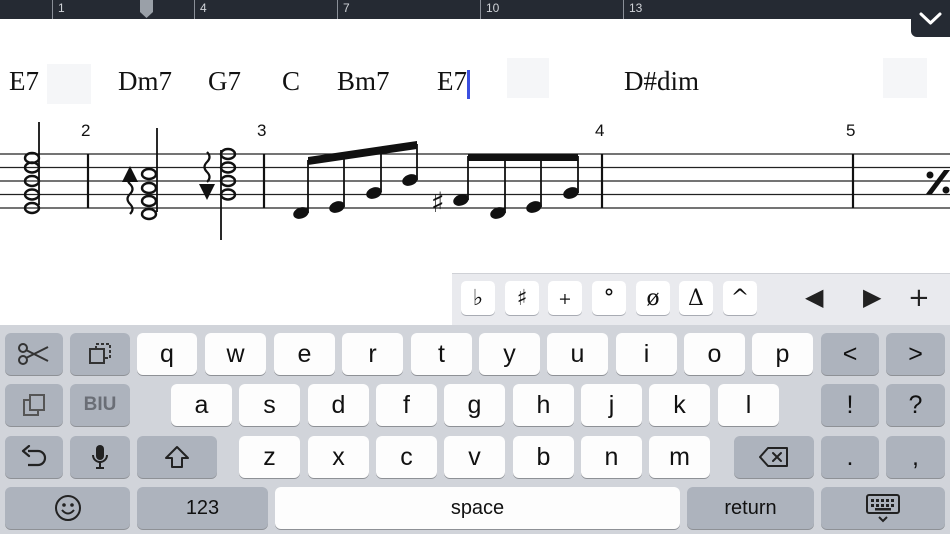 The height and width of the screenshot is (534, 950). Describe the element at coordinates (269, 457) in the screenshot. I see `key-z: z` at that location.